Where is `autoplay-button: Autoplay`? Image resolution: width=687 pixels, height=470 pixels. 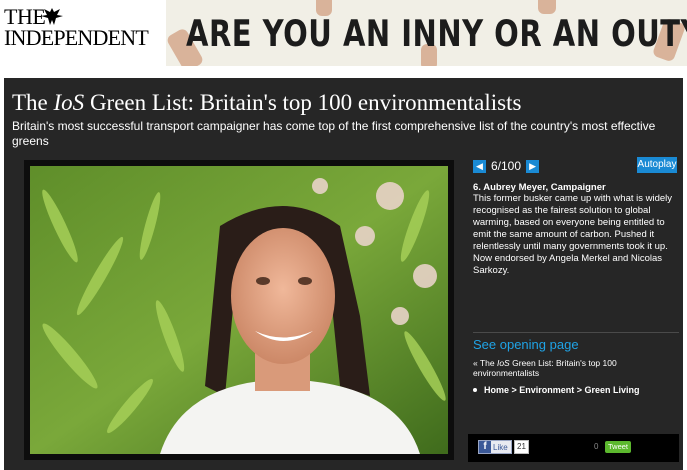 autoplay-button: Autoplay is located at coordinates (657, 165).